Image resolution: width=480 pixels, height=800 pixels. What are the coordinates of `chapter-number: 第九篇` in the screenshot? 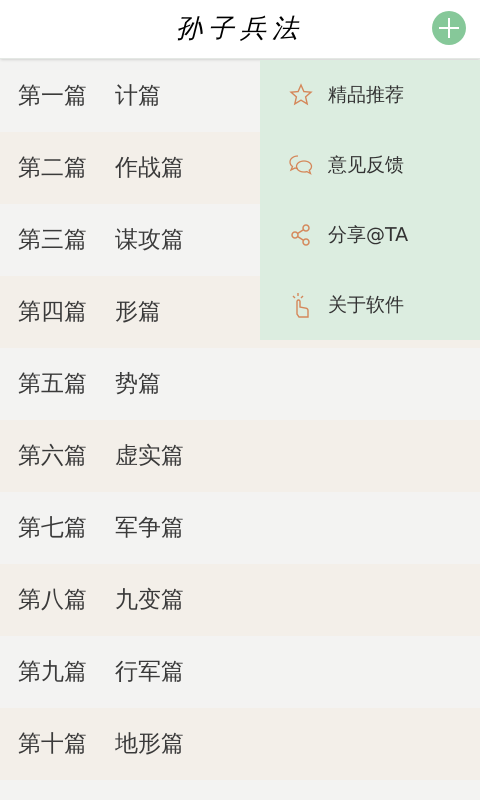 It's located at (52, 672).